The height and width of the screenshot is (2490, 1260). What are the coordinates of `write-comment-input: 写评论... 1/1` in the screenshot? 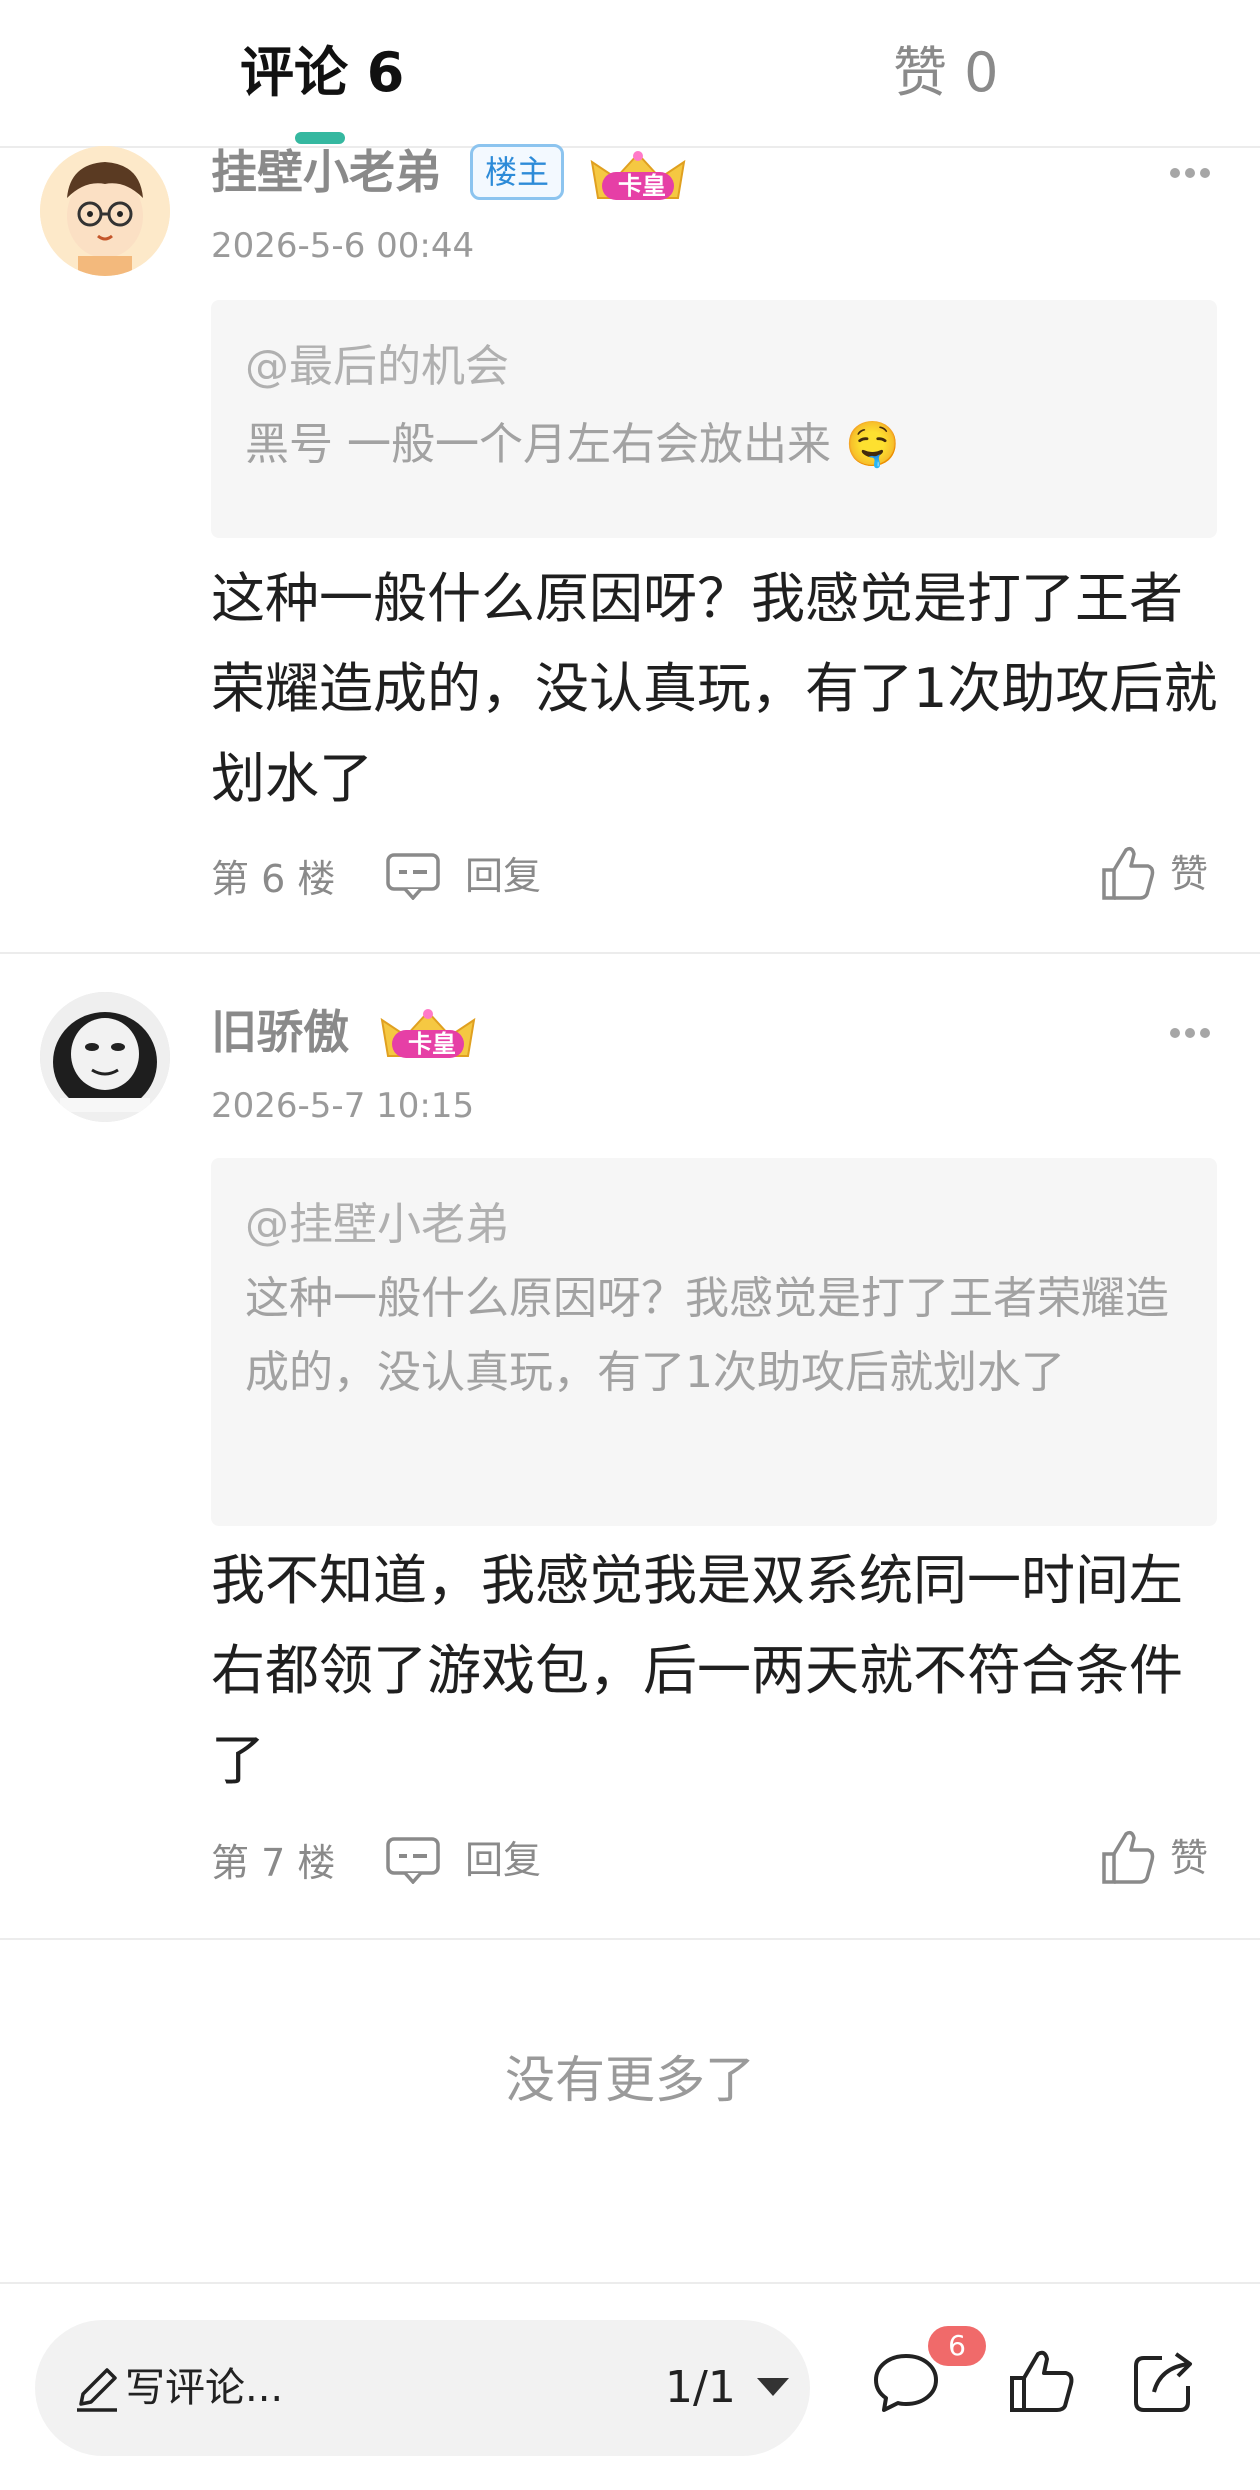 It's located at (422, 2388).